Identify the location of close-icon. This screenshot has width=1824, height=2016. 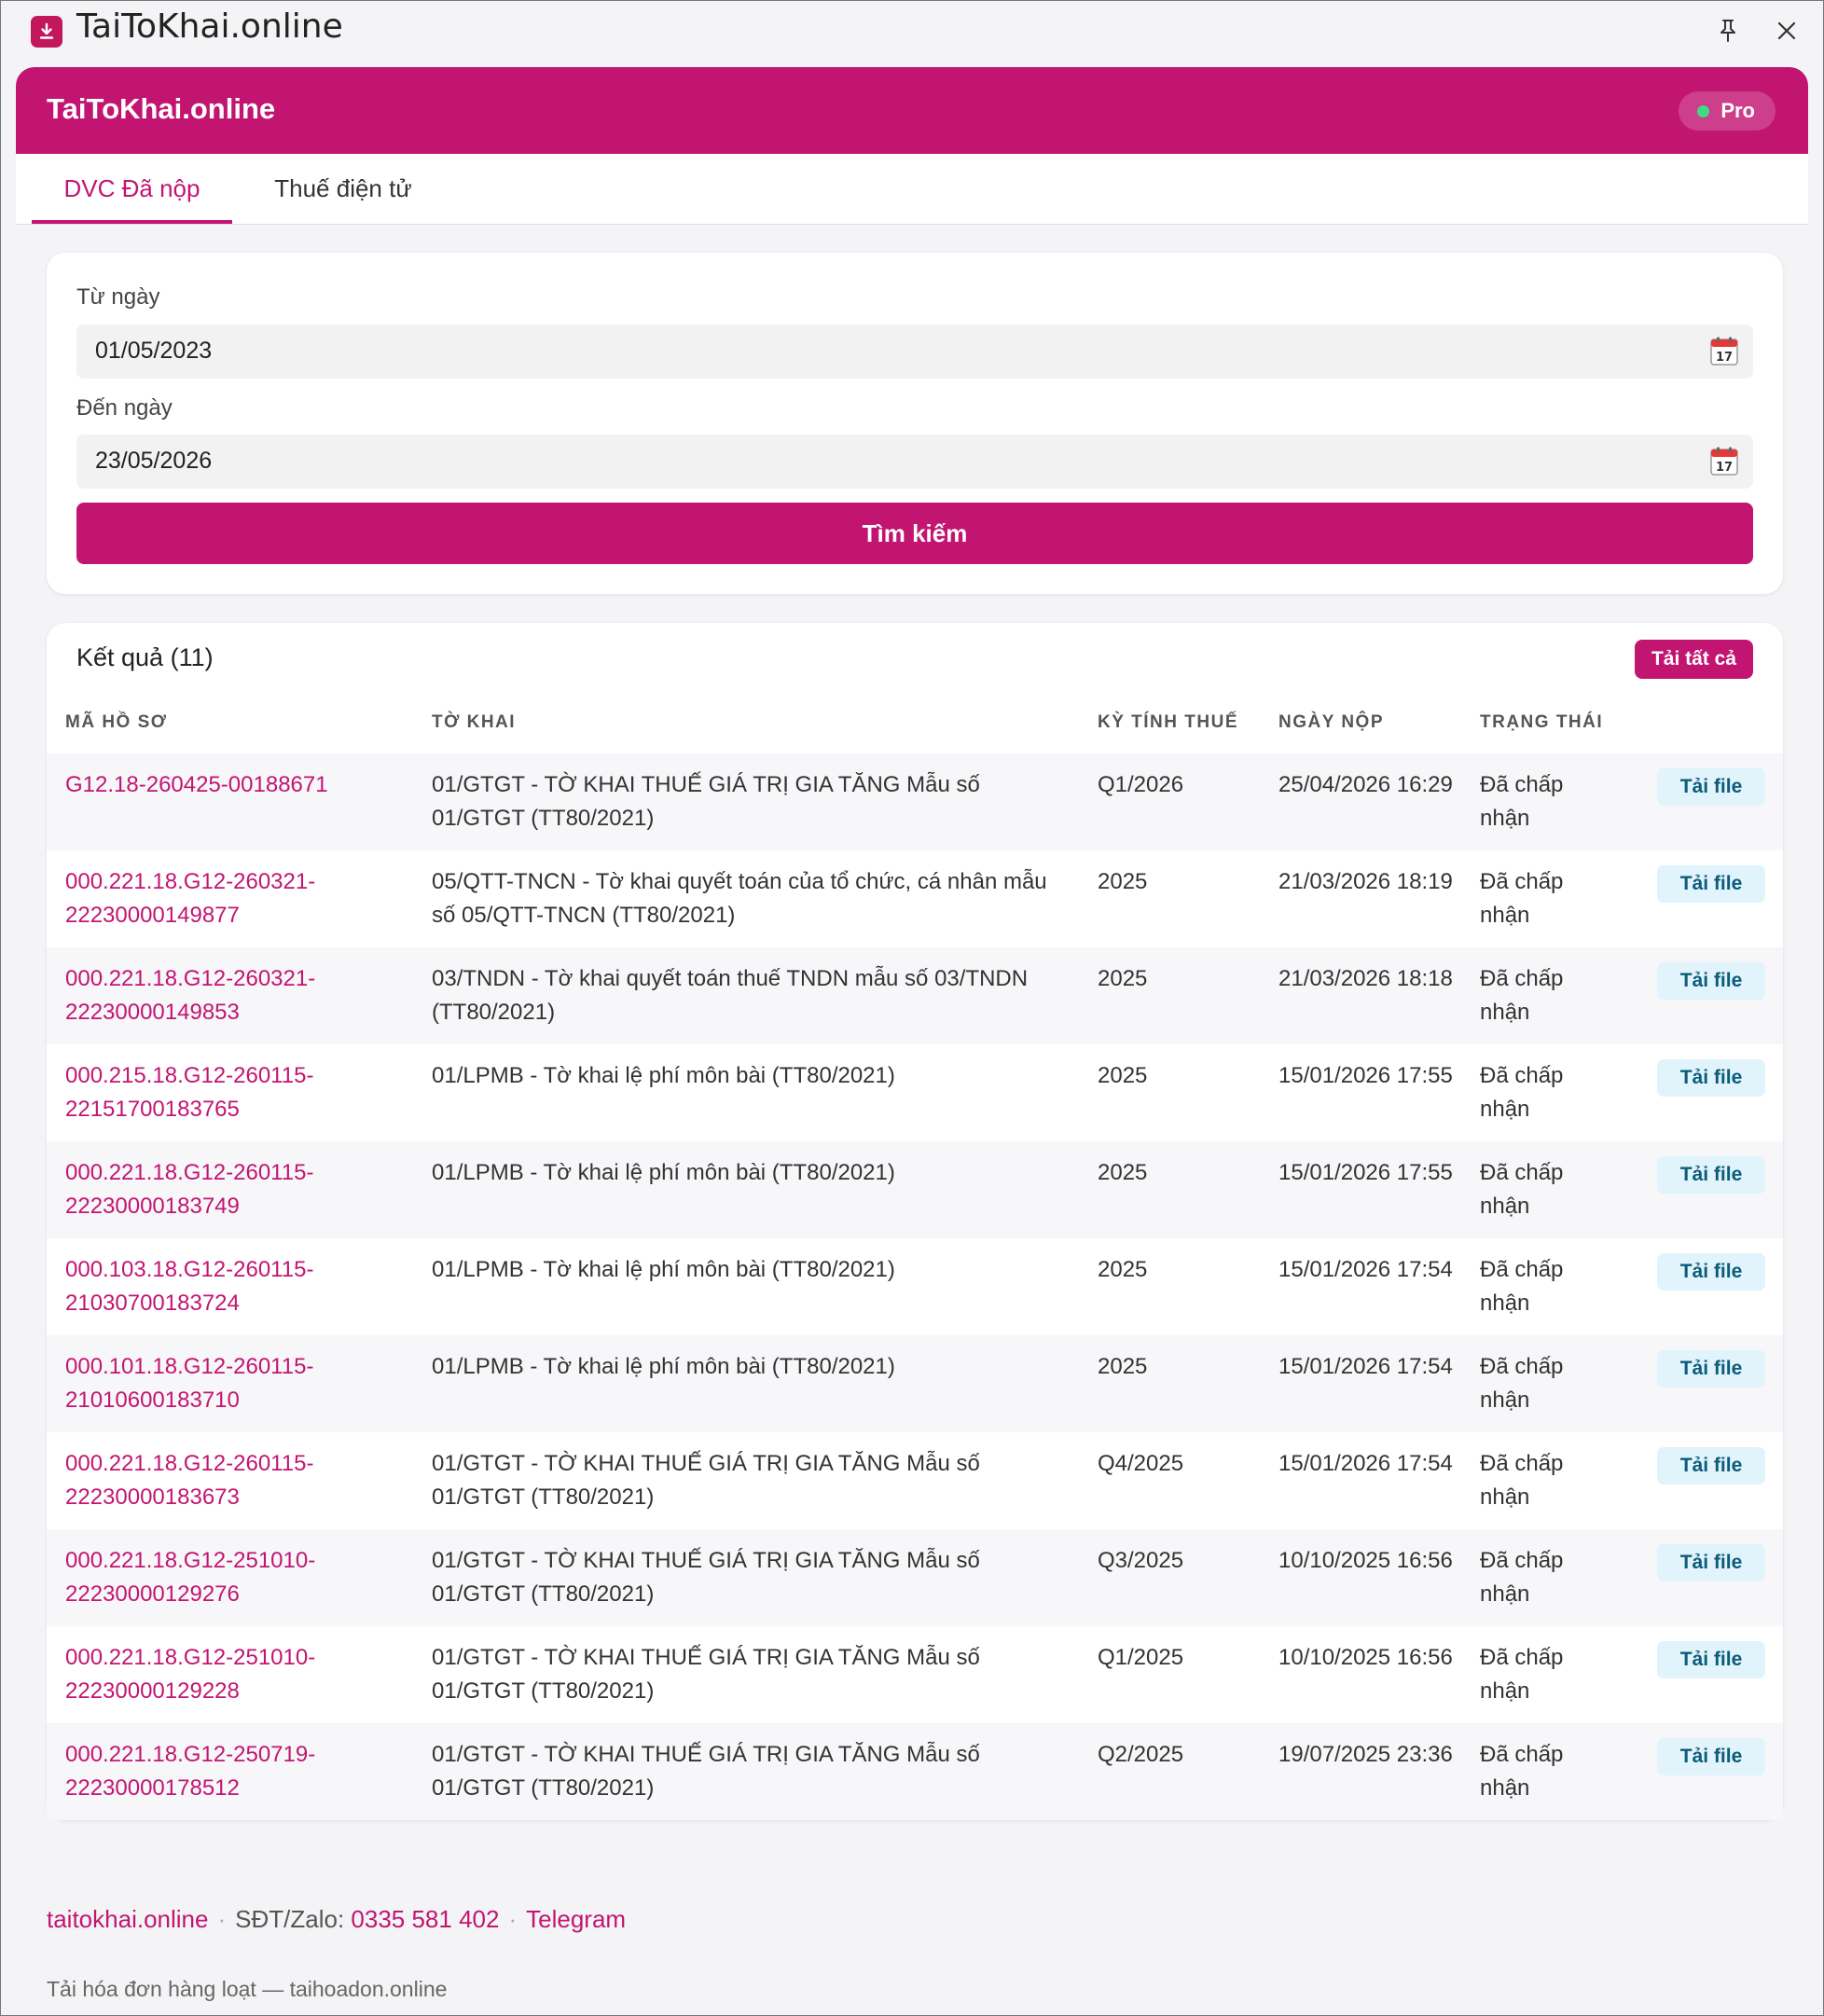
(1786, 31).